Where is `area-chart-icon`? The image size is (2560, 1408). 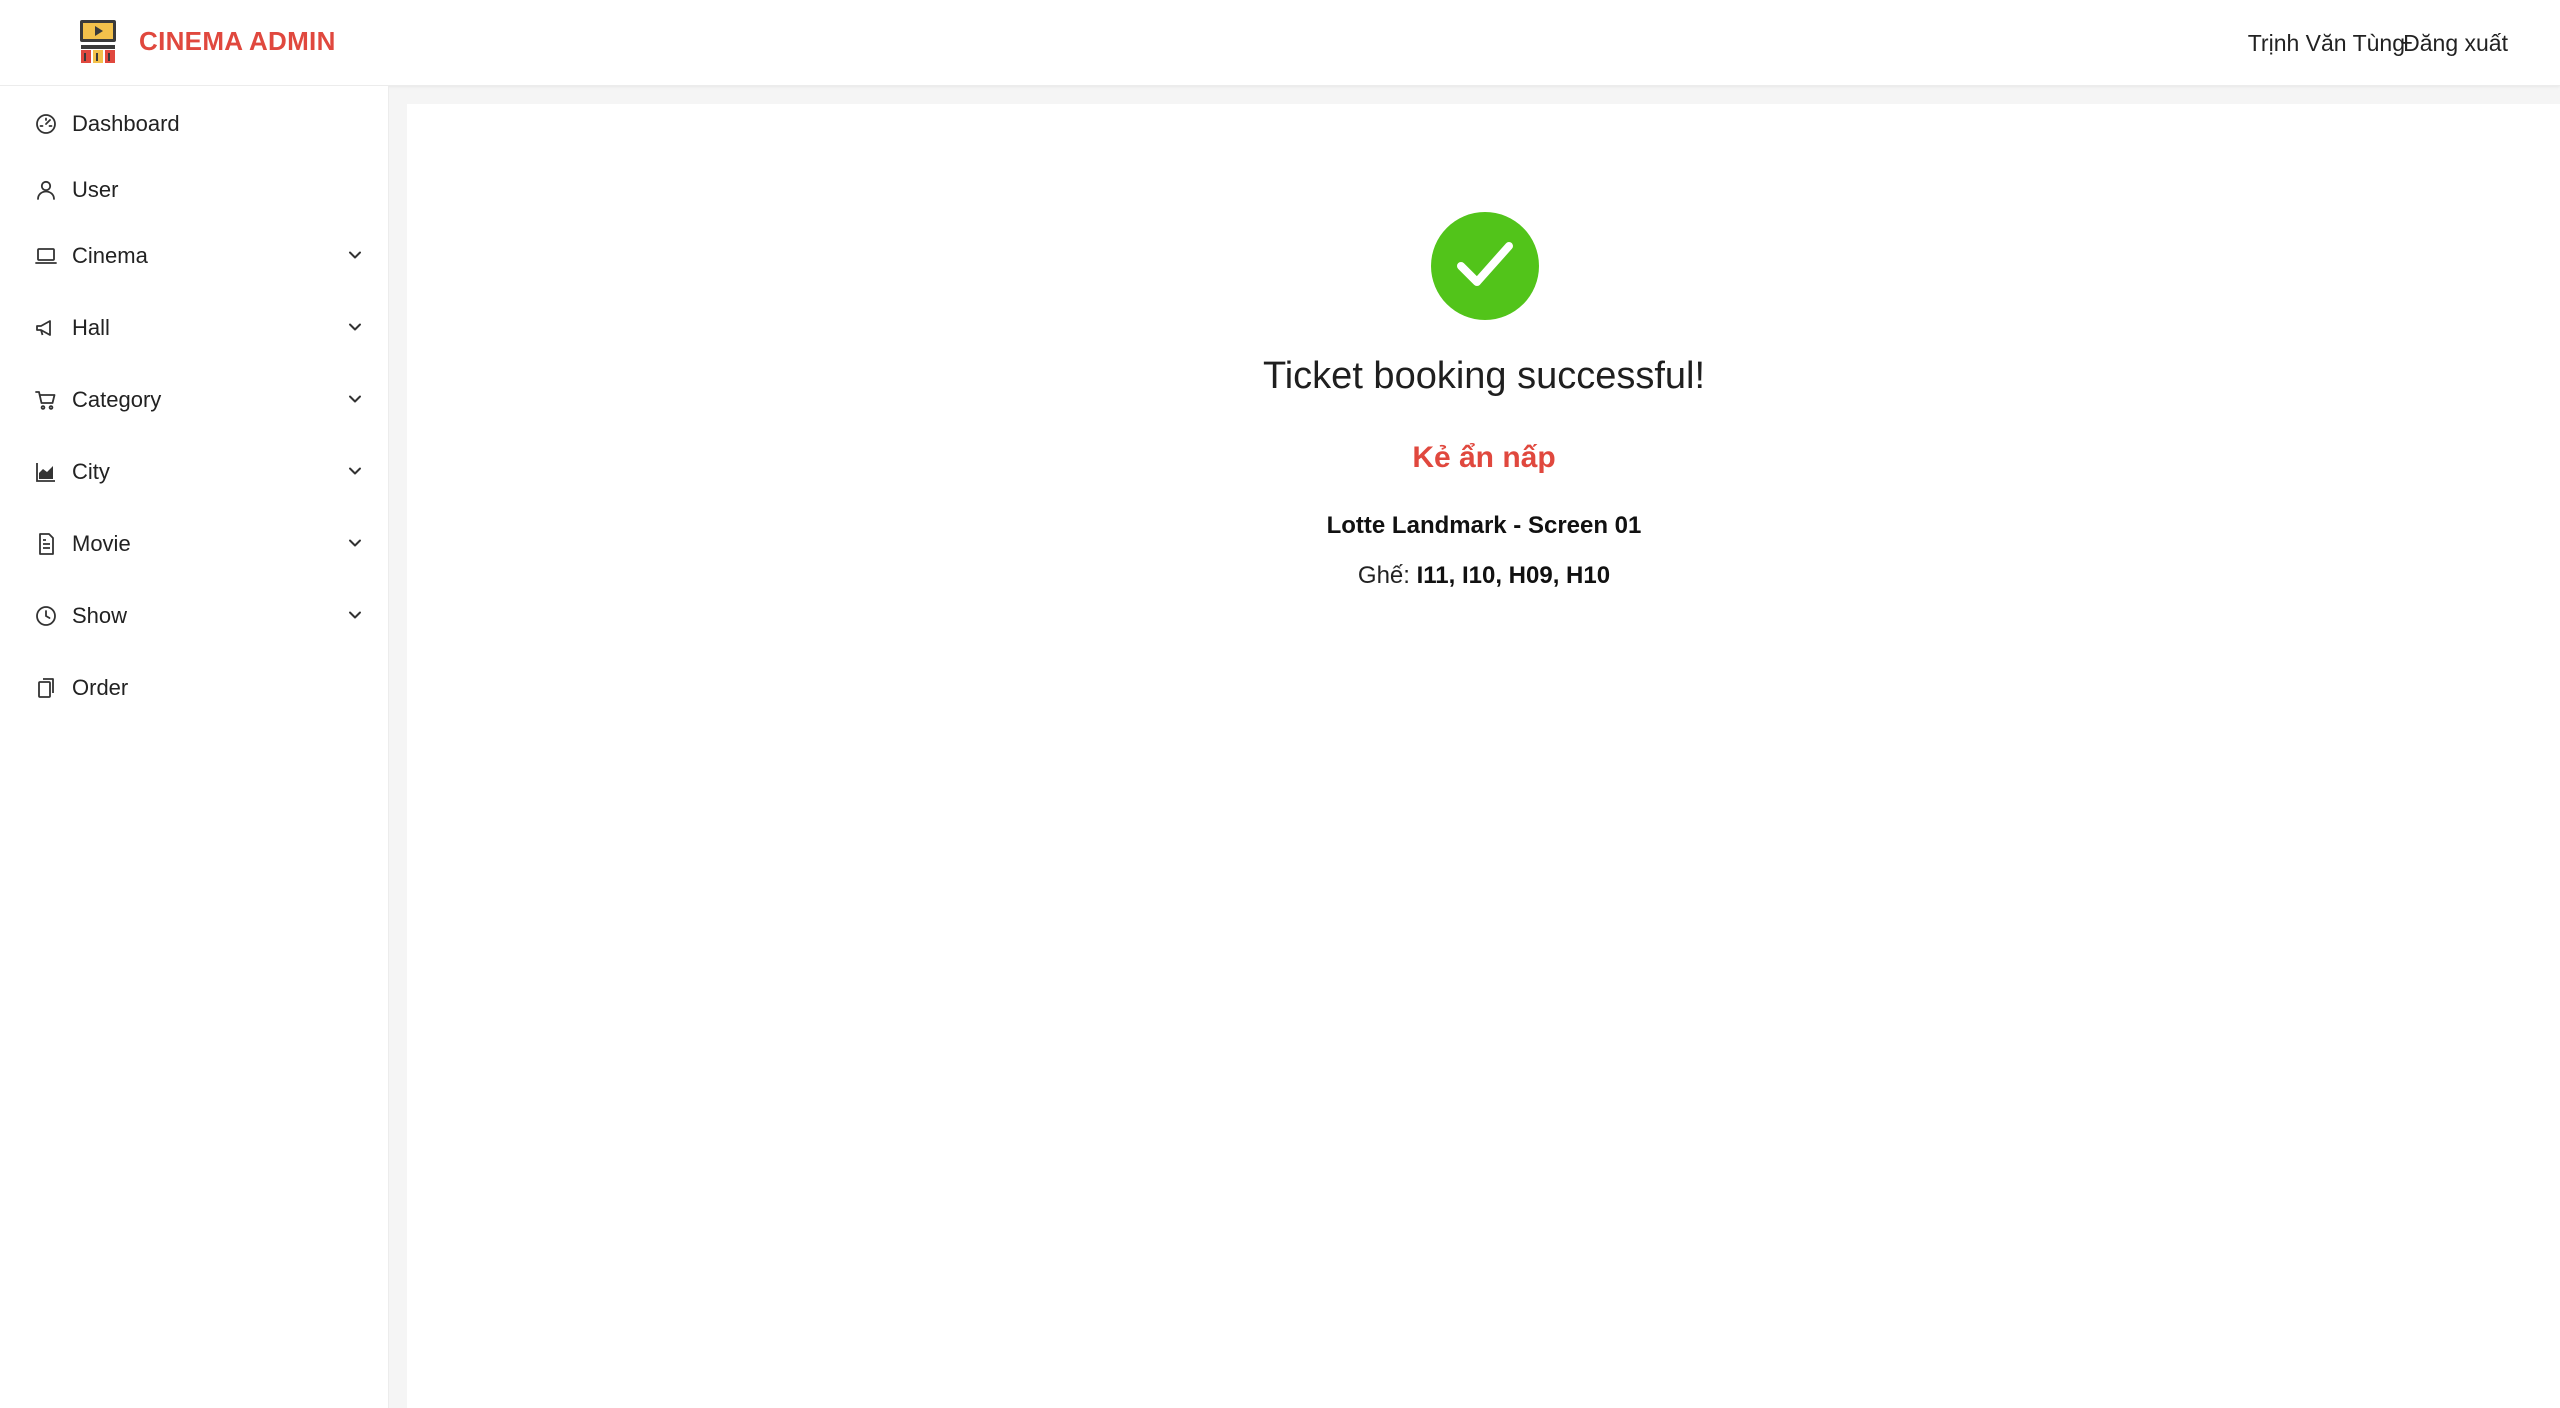 area-chart-icon is located at coordinates (46, 472).